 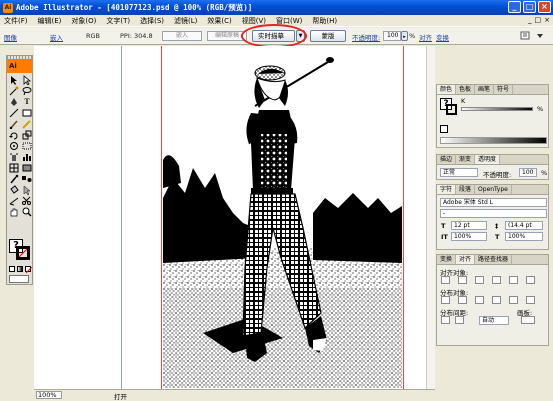 I want to click on tab-symbols: 符号, so click(x=504, y=89).